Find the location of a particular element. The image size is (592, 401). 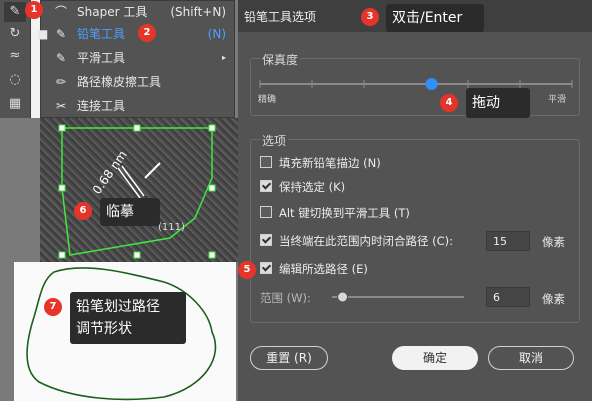

flyout-item-label: 连接工具 is located at coordinates (101, 106).